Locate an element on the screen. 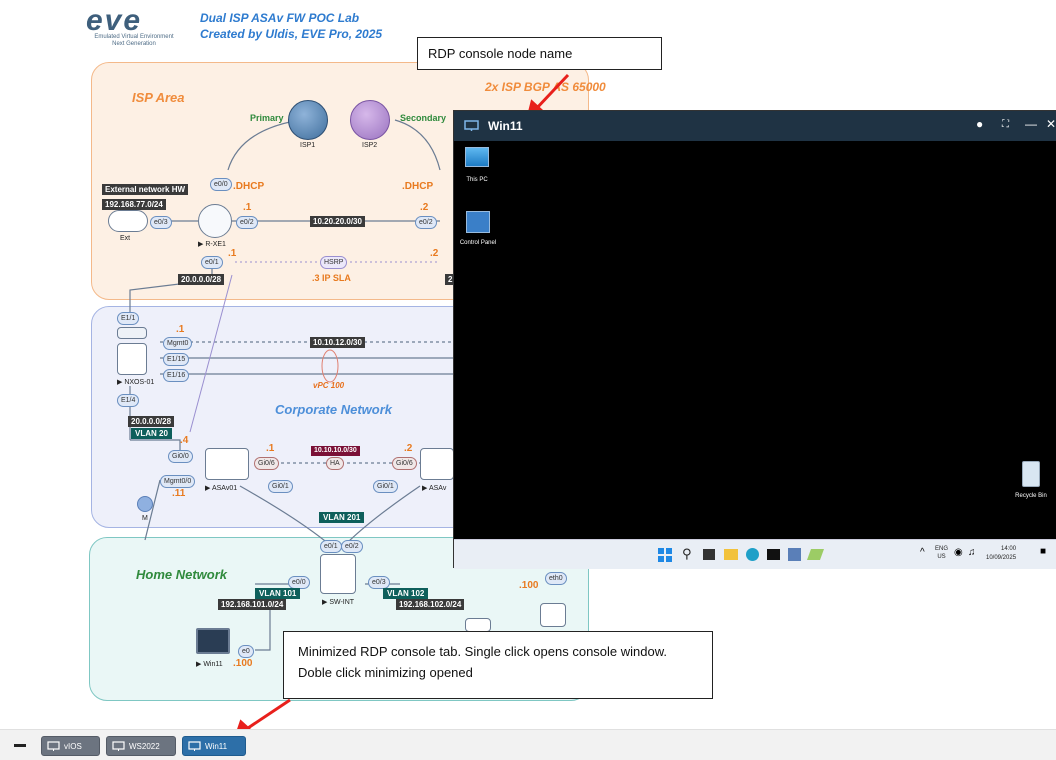 Image resolution: width=1056 pixels, height=760 pixels. minimize-all-icon is located at coordinates (20, 745).